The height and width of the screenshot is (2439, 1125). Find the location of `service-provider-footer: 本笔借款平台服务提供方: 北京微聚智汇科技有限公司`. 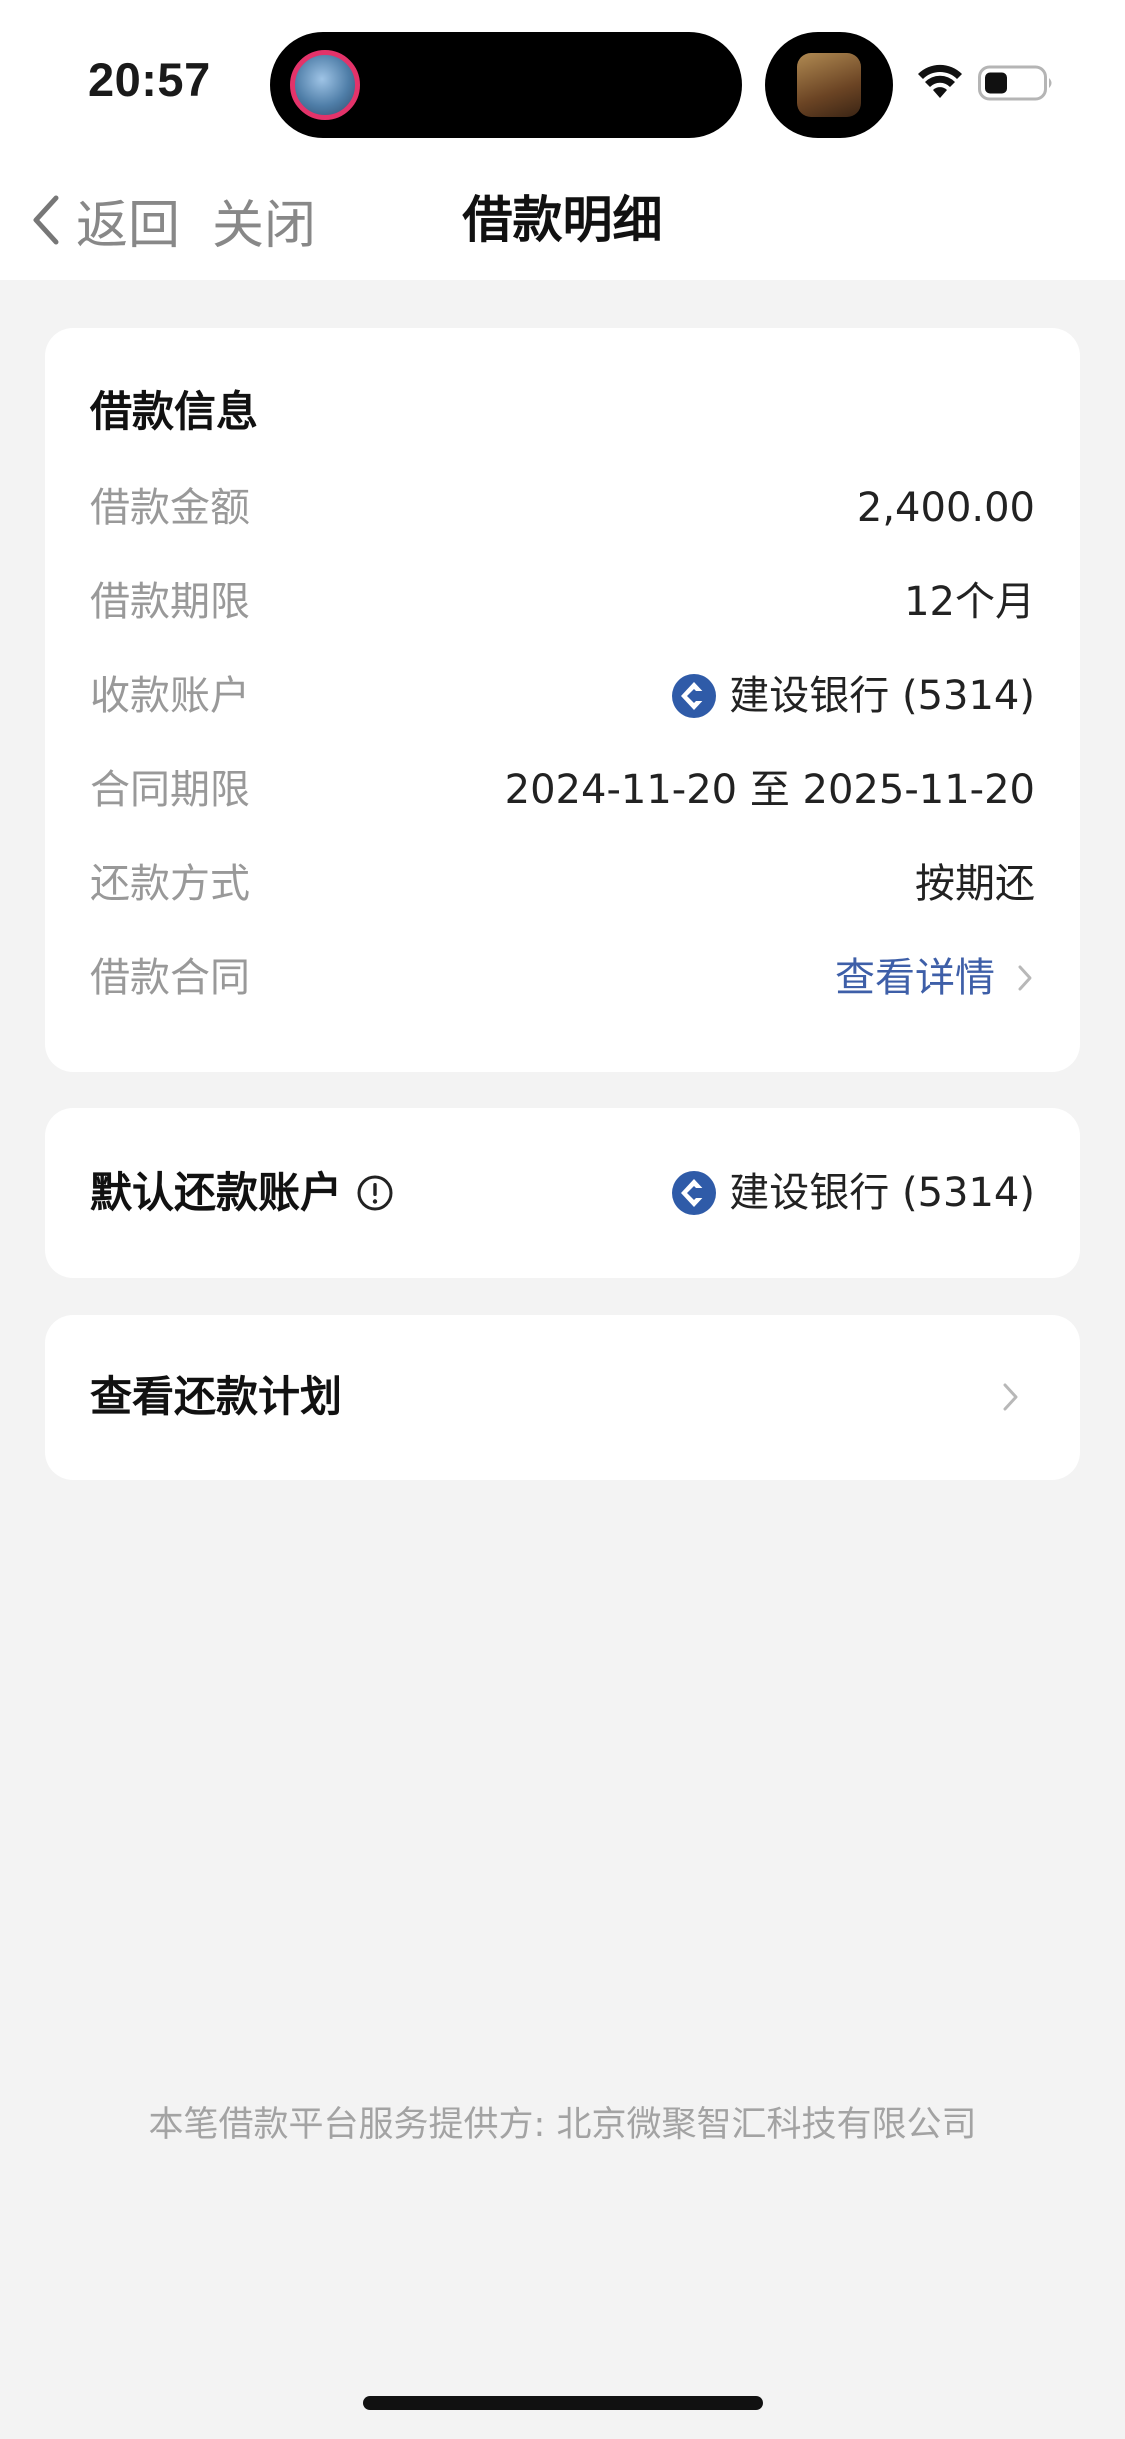

service-provider-footer: 本笔借款平台服务提供方: 北京微聚智汇科技有限公司 is located at coordinates (562, 2125).